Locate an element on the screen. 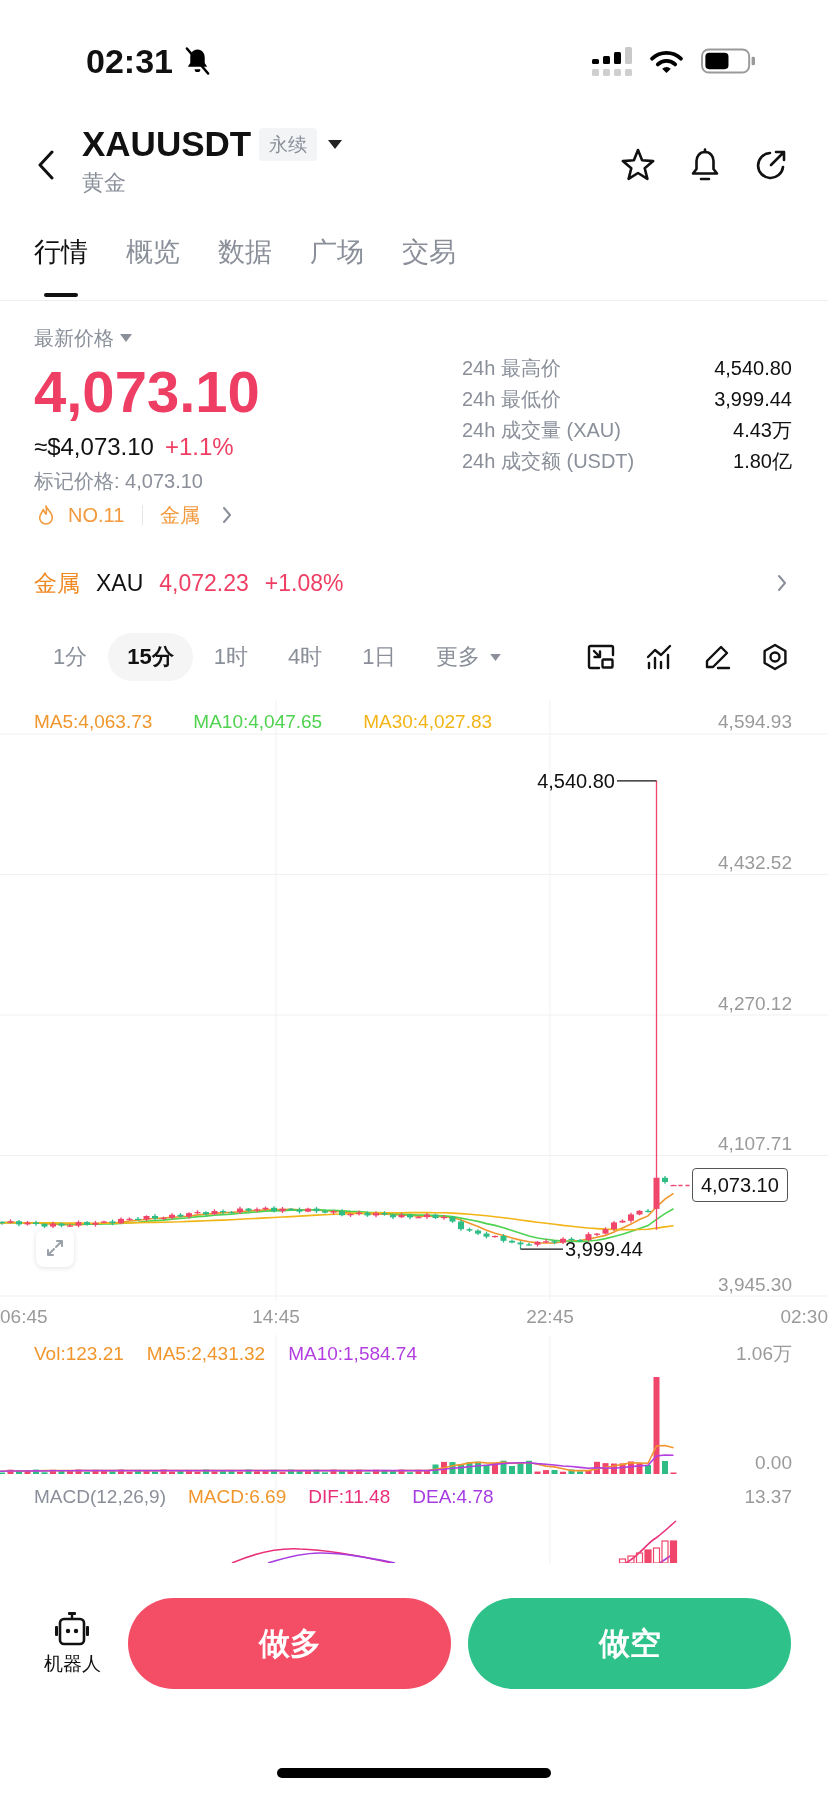 This screenshot has height=1796, width=828. bot-button: 机器人 is located at coordinates (72, 1643).